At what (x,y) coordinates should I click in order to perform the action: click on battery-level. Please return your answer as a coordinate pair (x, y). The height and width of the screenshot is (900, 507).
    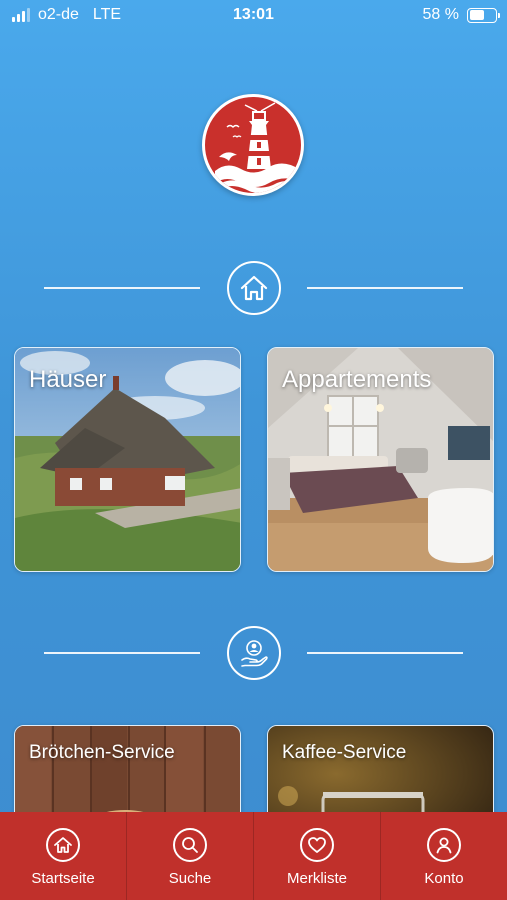
    Looking at the image, I should click on (476, 15).